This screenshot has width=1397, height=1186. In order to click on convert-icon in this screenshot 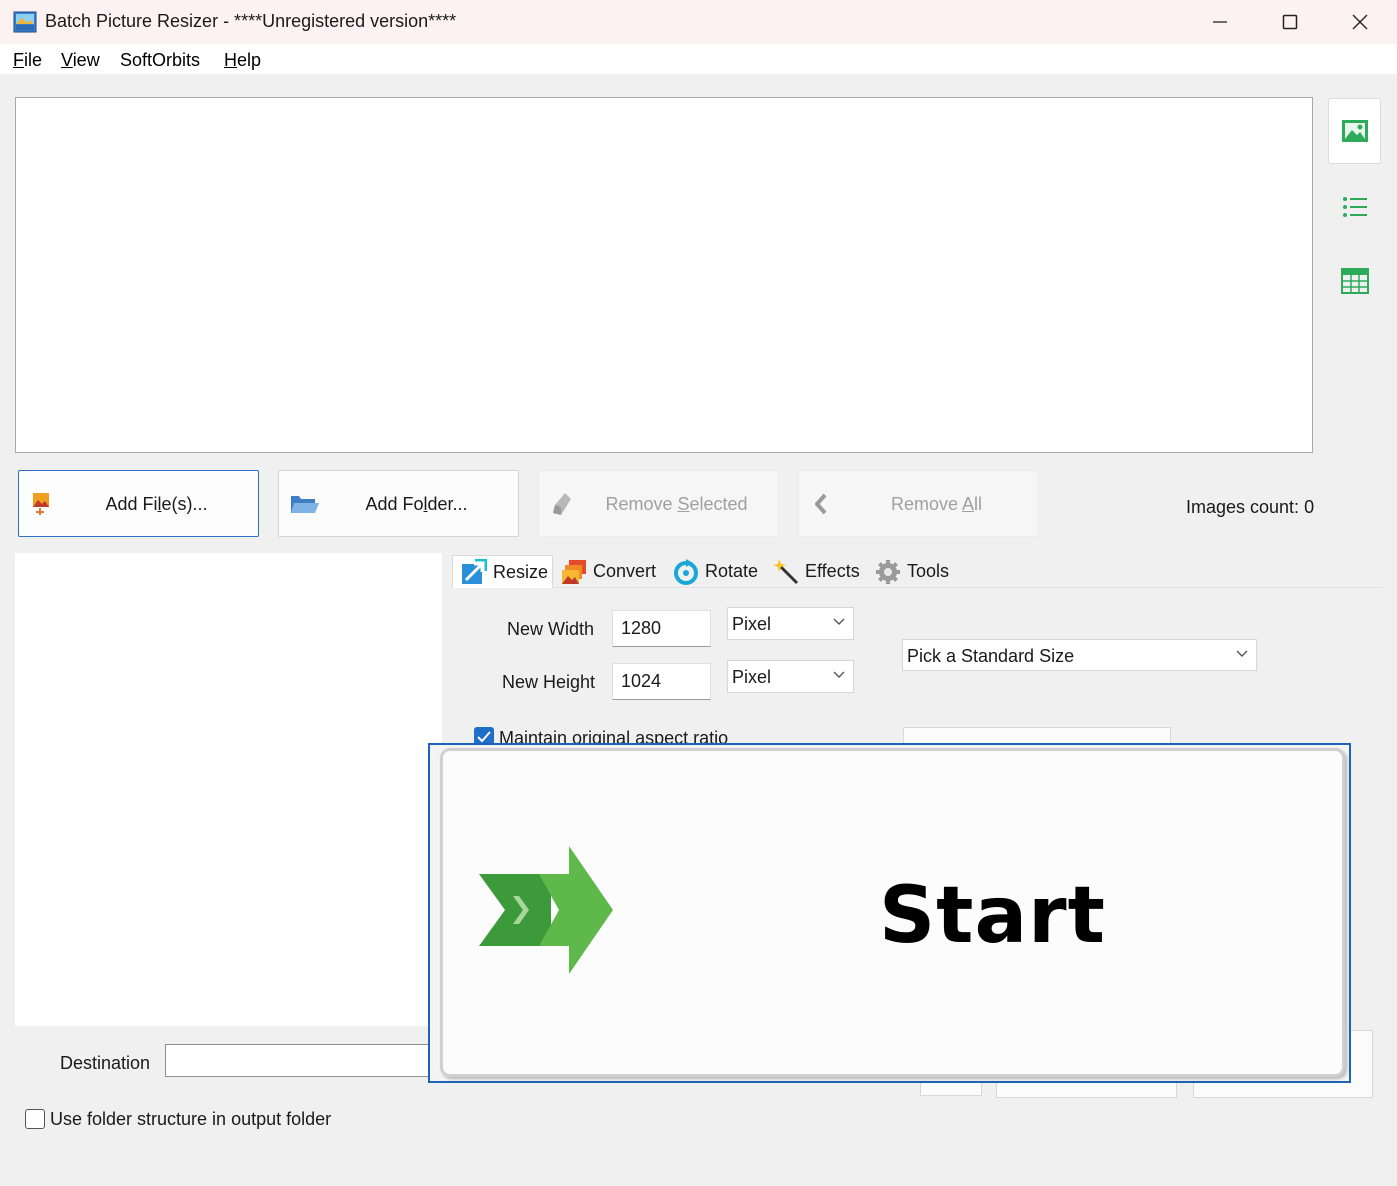, I will do `click(574, 571)`.